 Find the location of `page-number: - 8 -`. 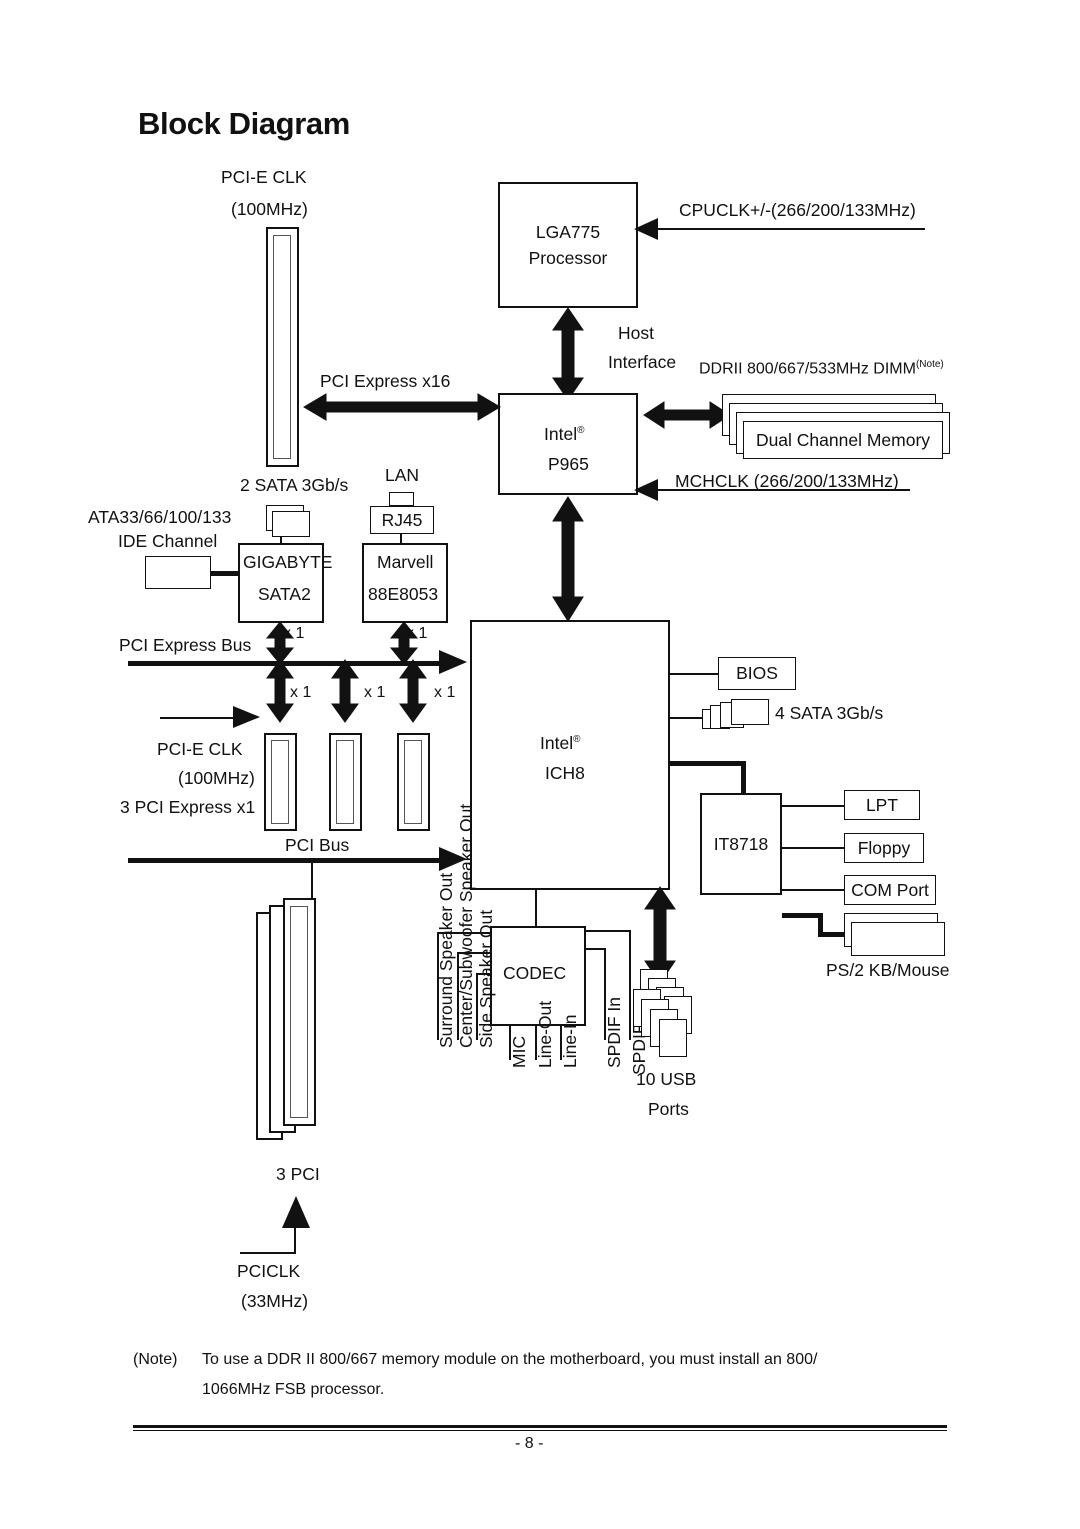

page-number: - 8 - is located at coordinates (529, 1443).